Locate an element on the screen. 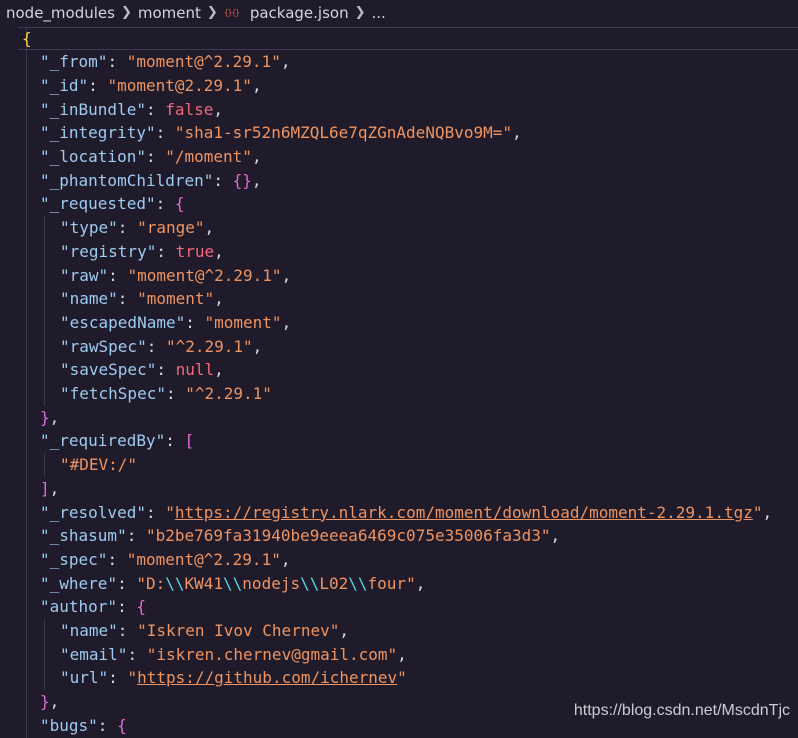 This screenshot has width=798, height=738. code-line: "escapedName": "moment", is located at coordinates (399, 323).